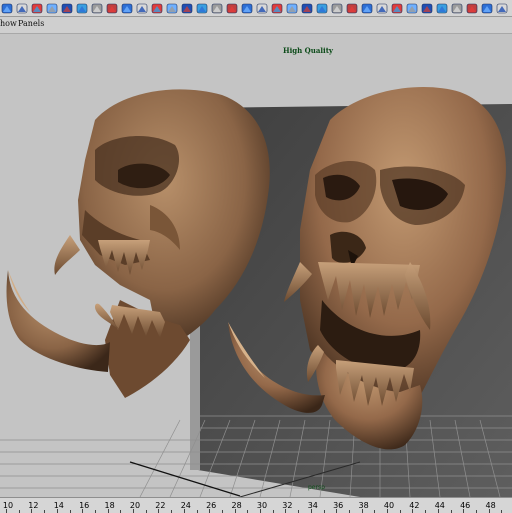 The height and width of the screenshot is (513, 512). Describe the element at coordinates (97, 7) in the screenshot. I see `curve-icon` at that location.